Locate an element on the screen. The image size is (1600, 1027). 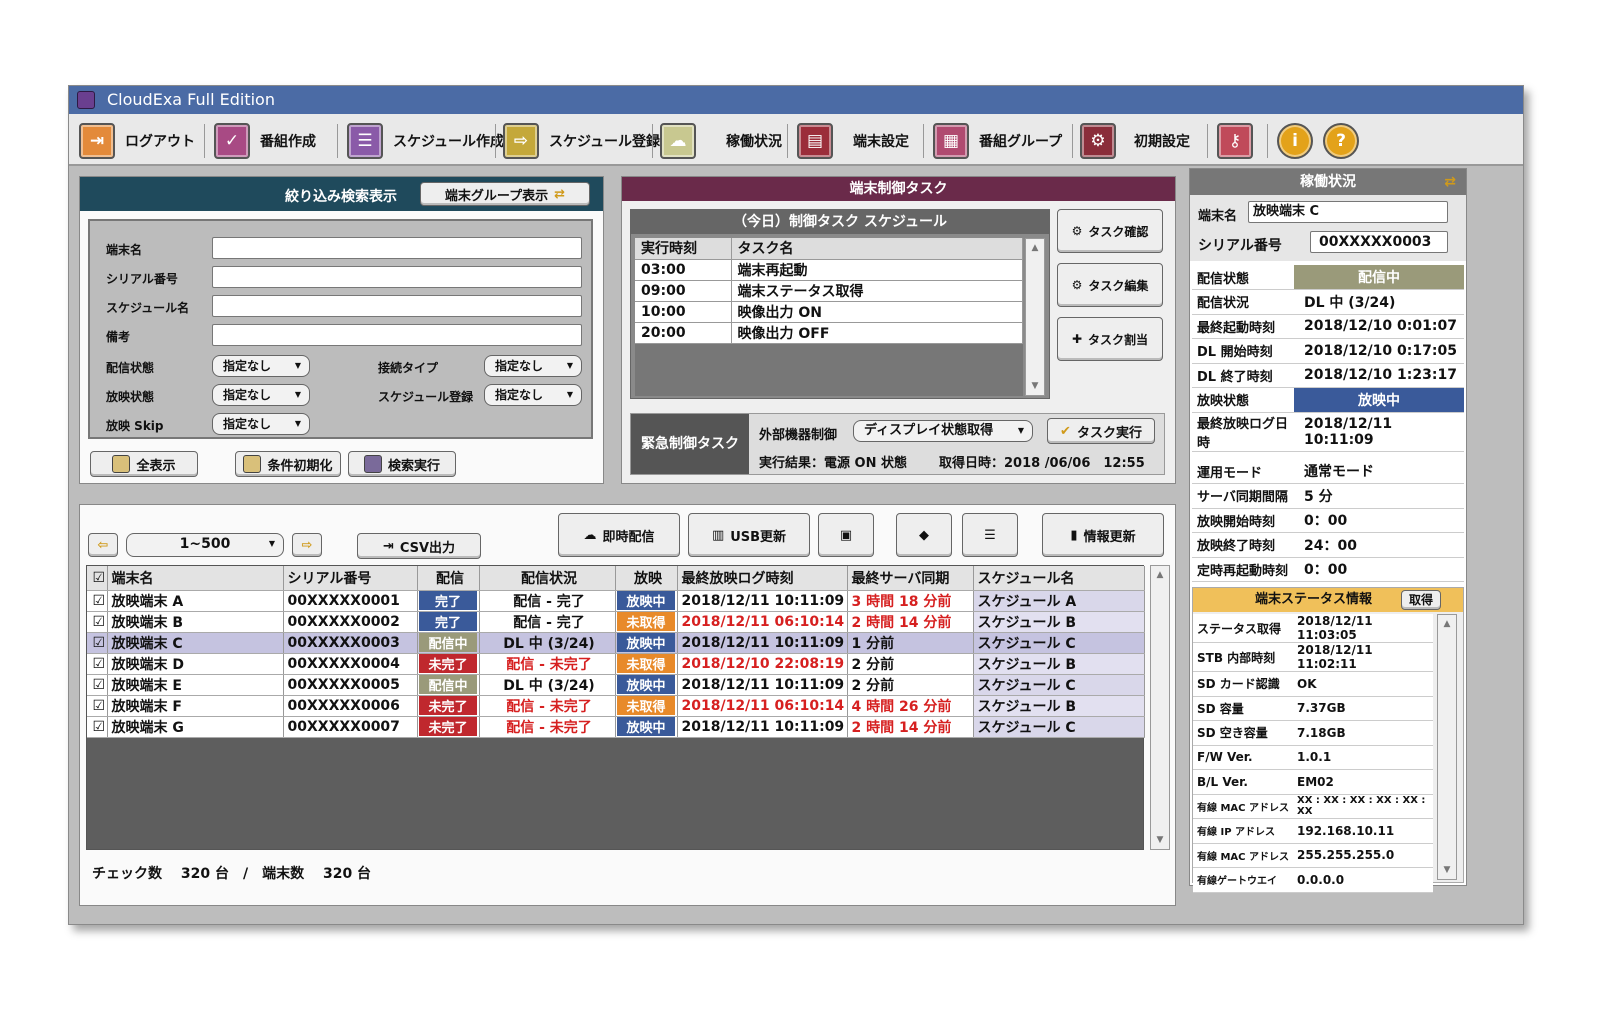
connect-type-select: 指定なし is located at coordinates (533, 366).